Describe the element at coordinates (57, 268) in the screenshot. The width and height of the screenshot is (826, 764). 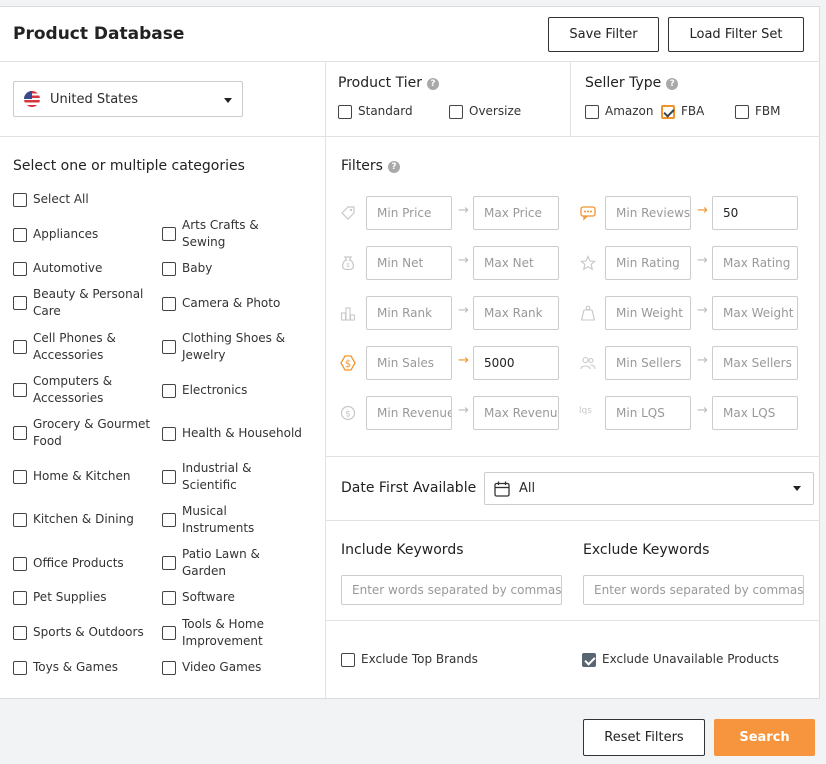
I see `category-checkbox: Automotive` at that location.